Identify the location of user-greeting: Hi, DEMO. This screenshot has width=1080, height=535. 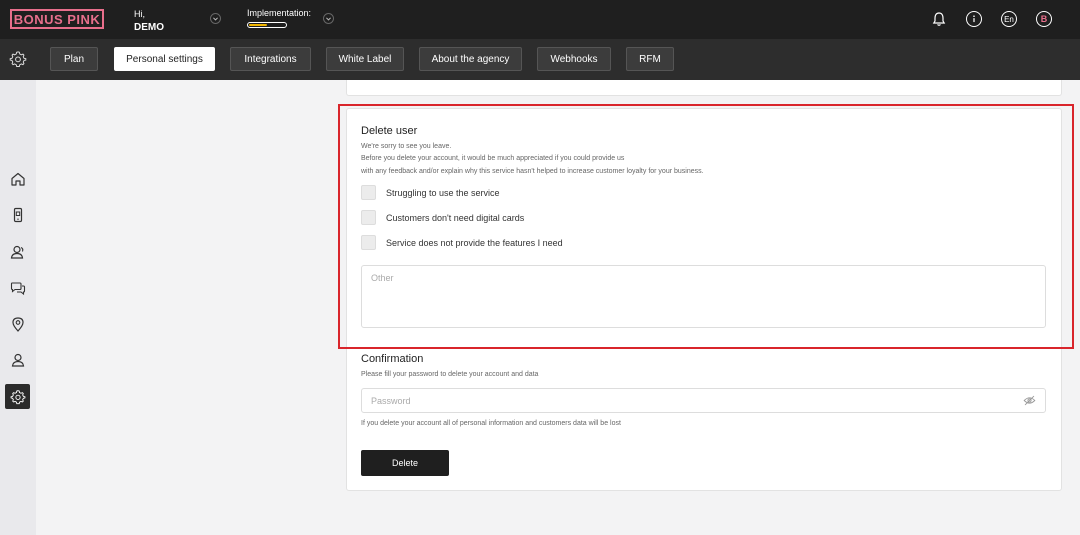
(149, 21).